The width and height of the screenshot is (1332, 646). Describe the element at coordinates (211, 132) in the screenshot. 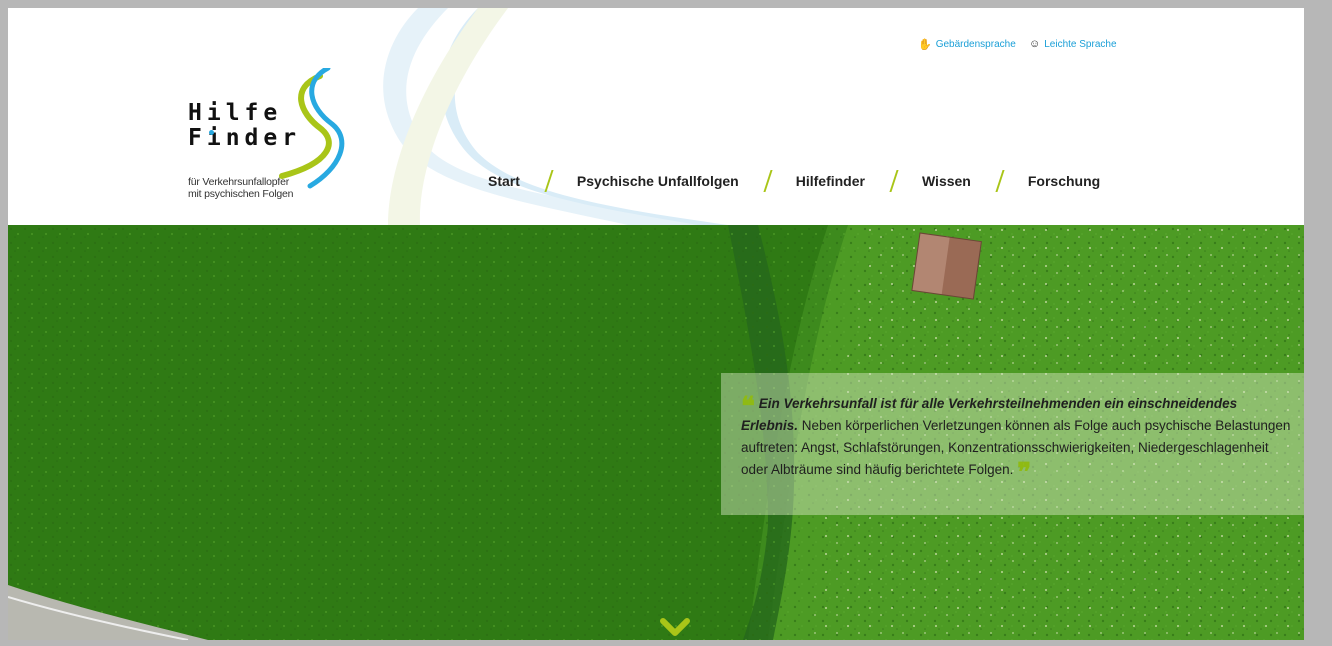

I see `logo-dot-icon` at that location.